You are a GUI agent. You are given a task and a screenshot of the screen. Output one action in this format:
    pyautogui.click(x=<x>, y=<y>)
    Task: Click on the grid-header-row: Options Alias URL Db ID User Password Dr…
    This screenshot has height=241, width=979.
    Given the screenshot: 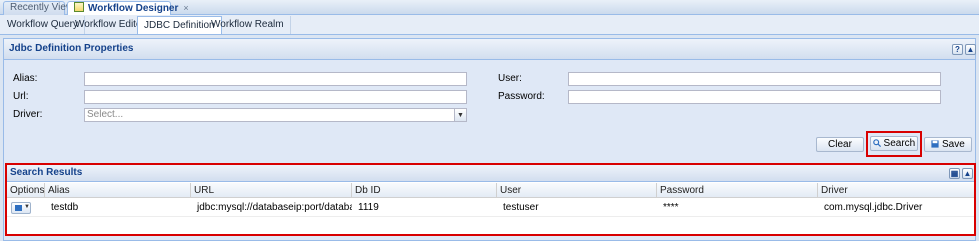 What is the action you would take?
    pyautogui.click(x=490, y=190)
    